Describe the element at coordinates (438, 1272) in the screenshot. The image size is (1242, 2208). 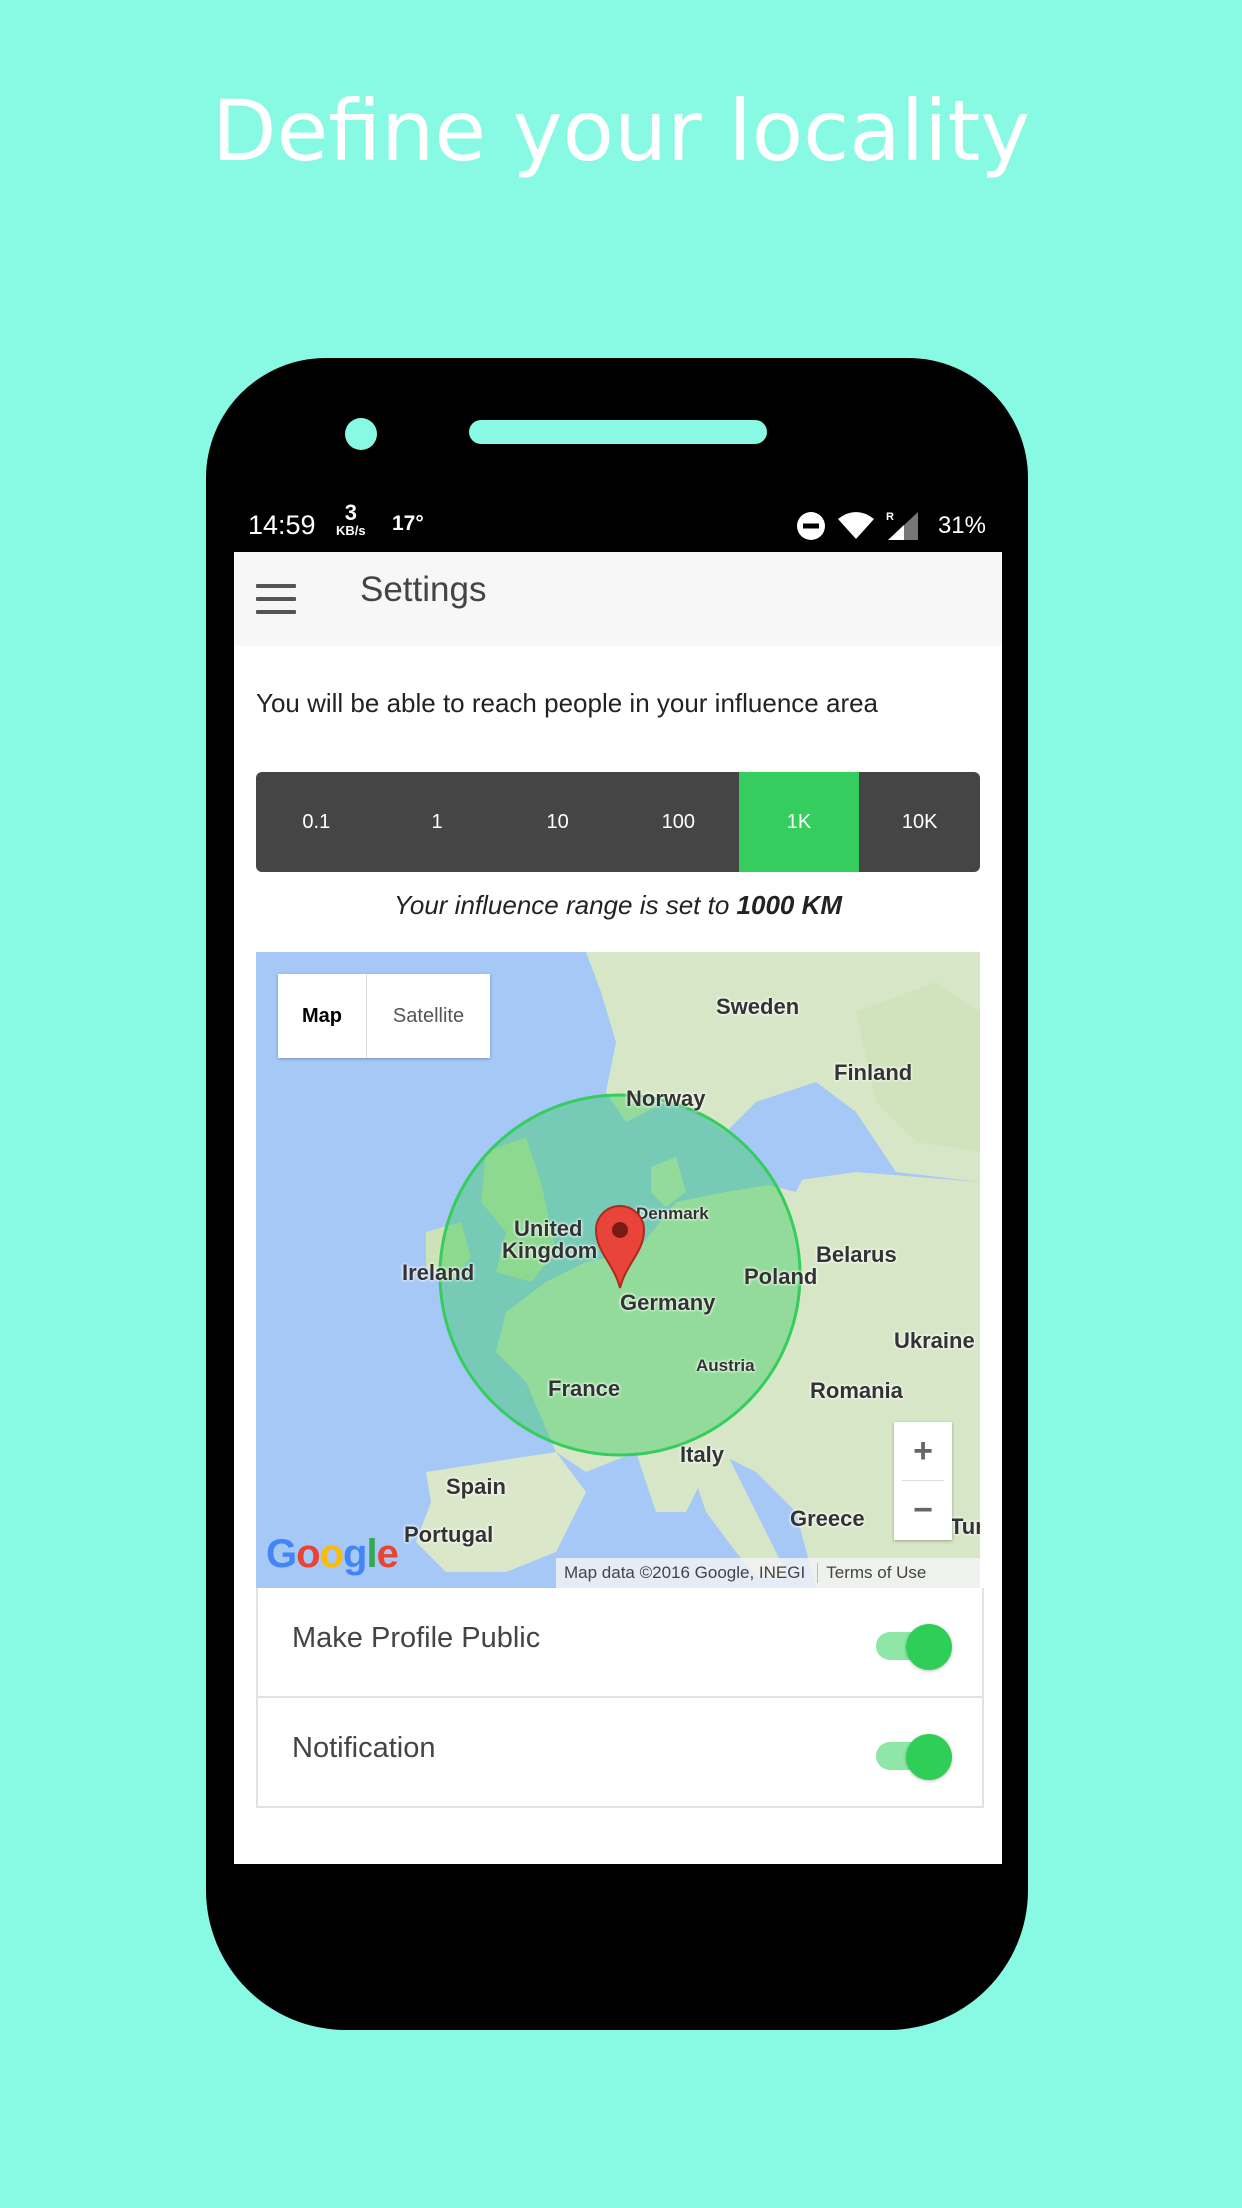
I see `map-label-ireland: Ireland` at that location.